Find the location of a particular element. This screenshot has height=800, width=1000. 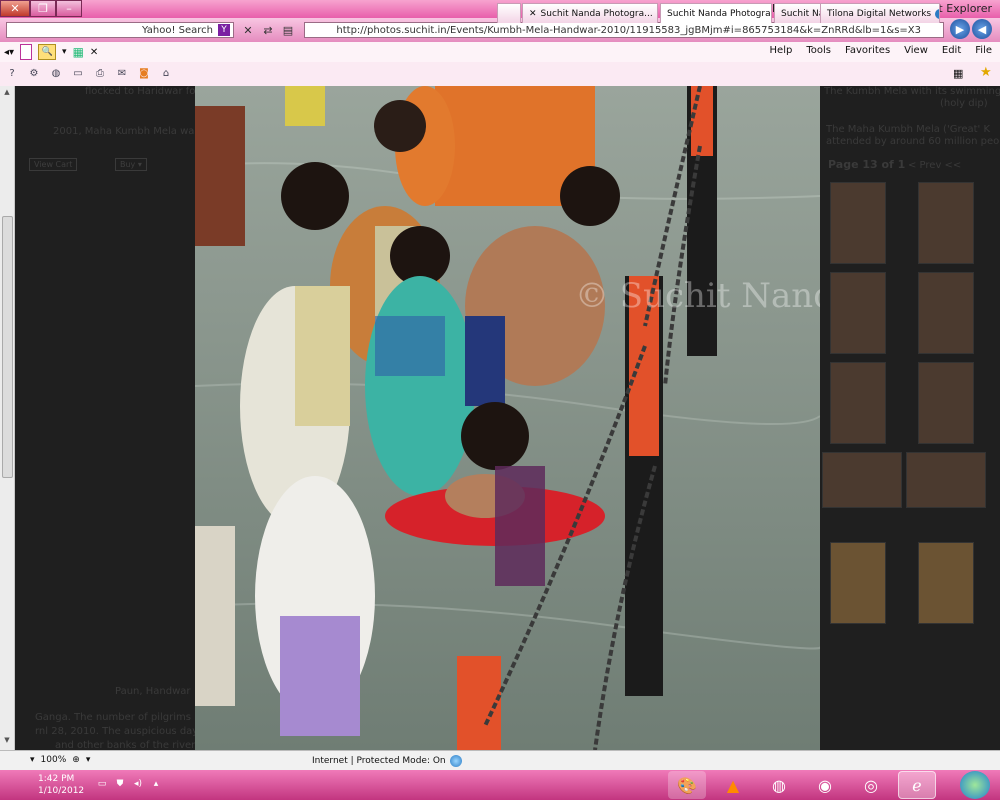

apps-icon: ▦ is located at coordinates (78, 52).